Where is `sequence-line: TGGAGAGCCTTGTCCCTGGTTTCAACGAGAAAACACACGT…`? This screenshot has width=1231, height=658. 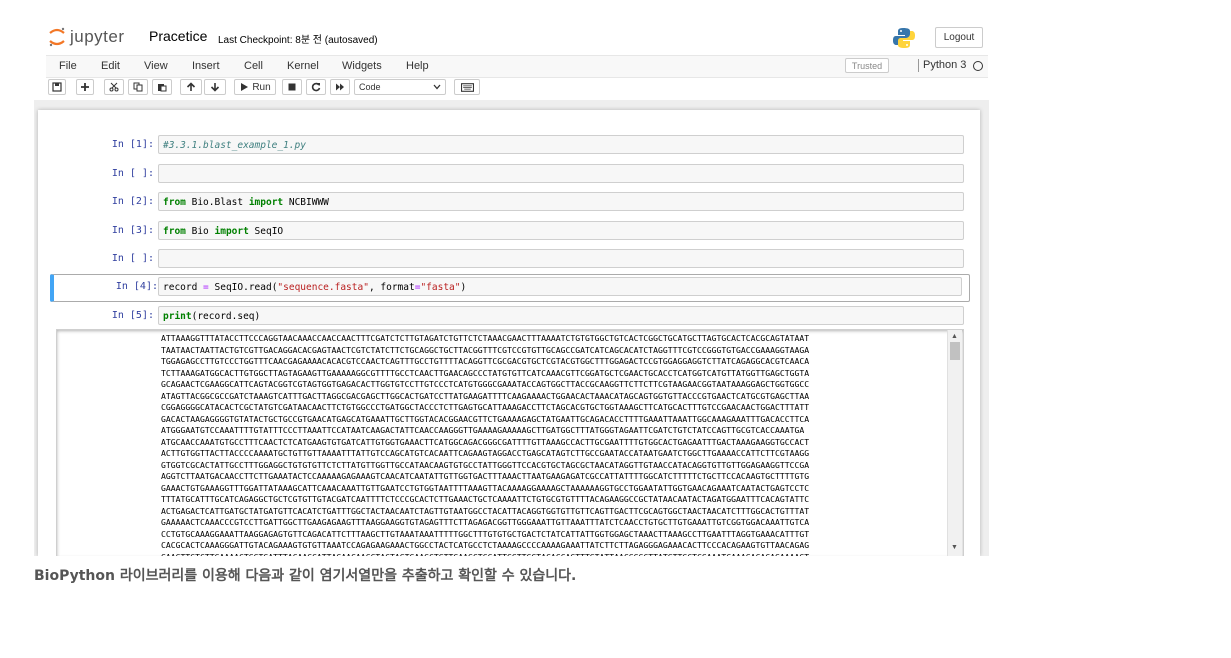
sequence-line: TGGAGAGCCTTGTCCCTGGTTTCAACGAGAAAACACACGT… is located at coordinates (485, 361).